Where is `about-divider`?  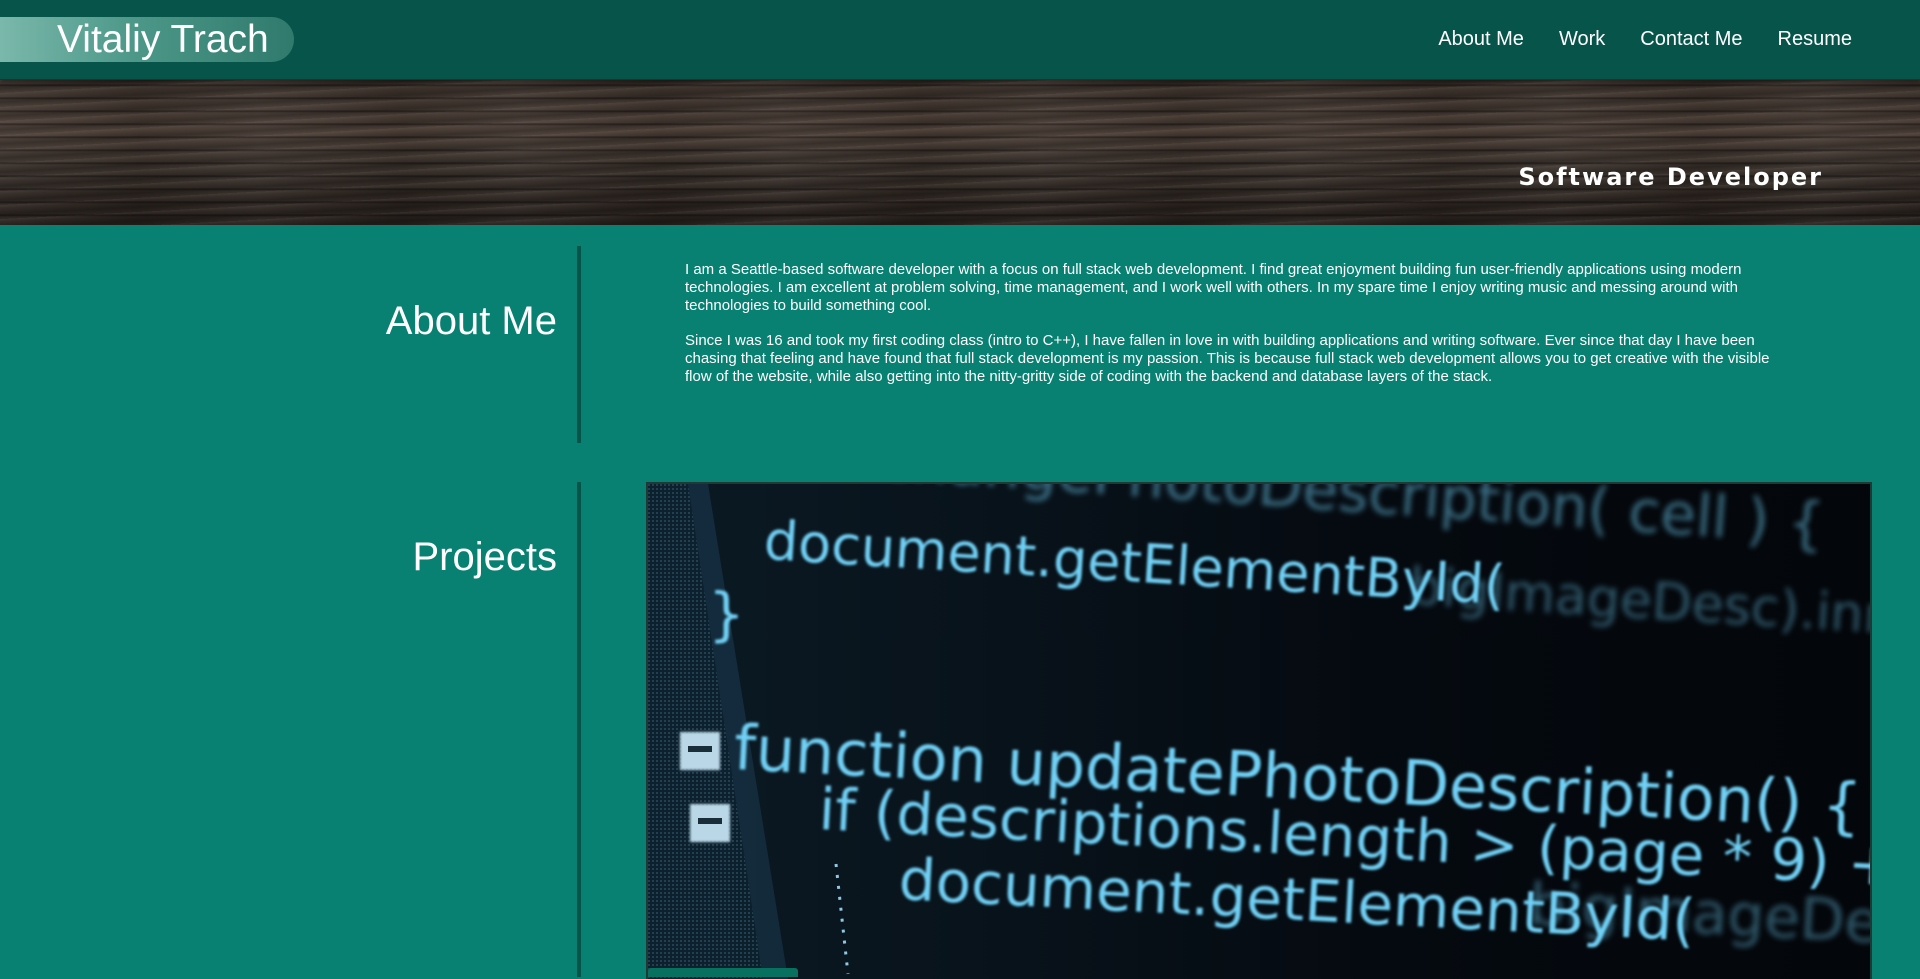
about-divider is located at coordinates (579, 344).